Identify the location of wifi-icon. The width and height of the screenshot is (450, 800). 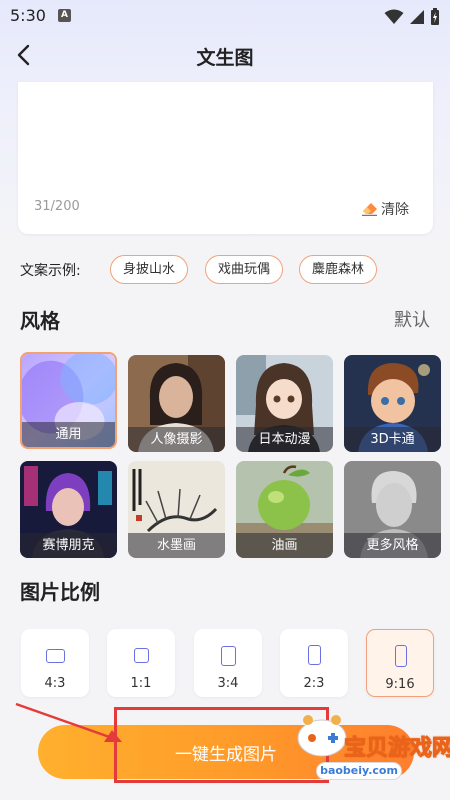
(394, 16).